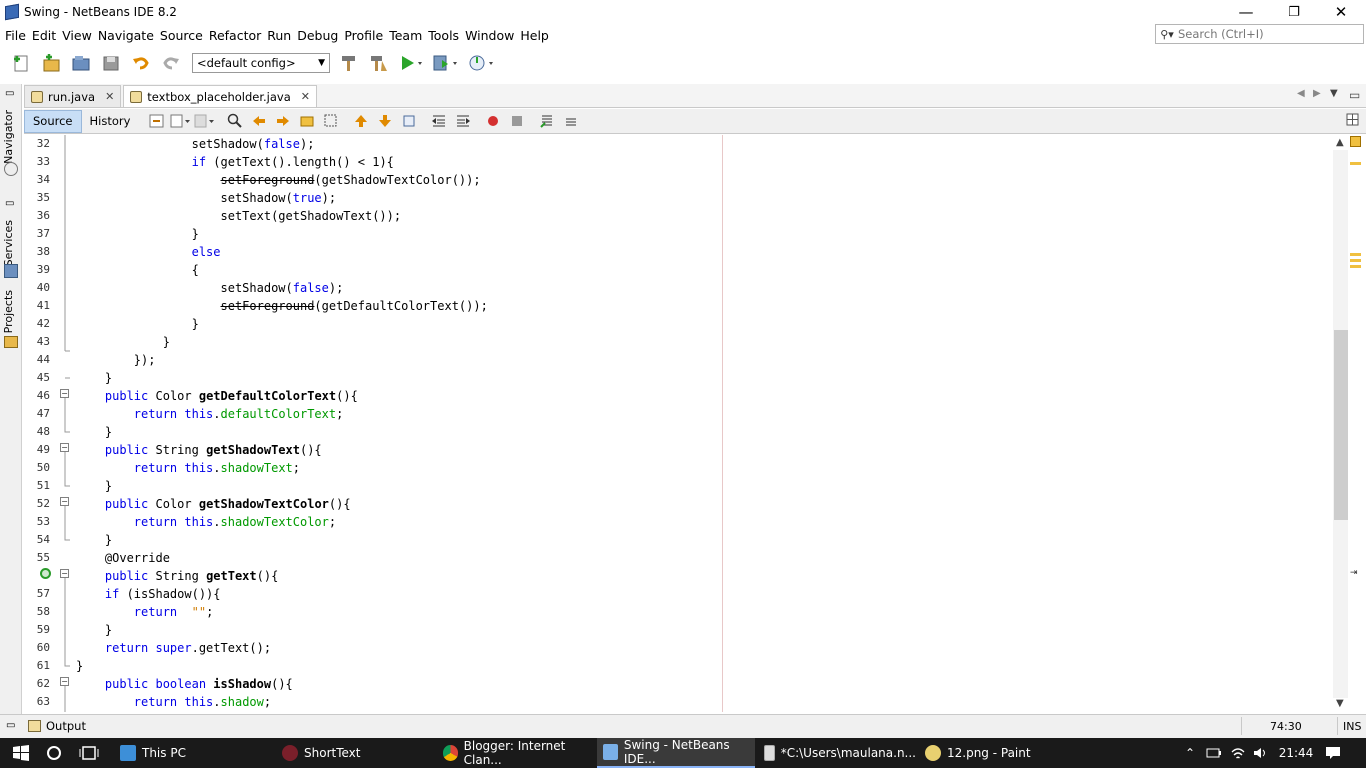 This screenshot has height=768, width=1366. I want to click on netbeans-logo-icon, so click(12, 12).